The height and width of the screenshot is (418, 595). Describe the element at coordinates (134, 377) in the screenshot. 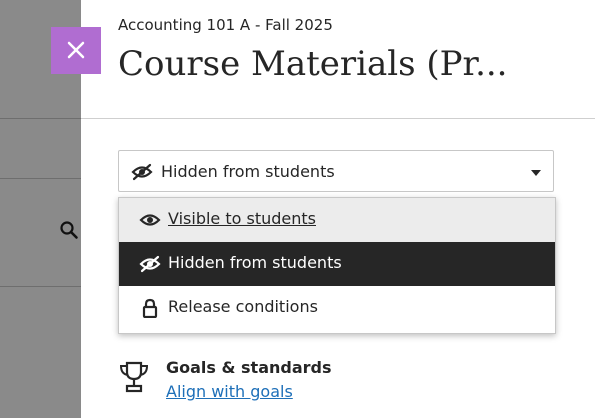

I see `trophy-icon` at that location.